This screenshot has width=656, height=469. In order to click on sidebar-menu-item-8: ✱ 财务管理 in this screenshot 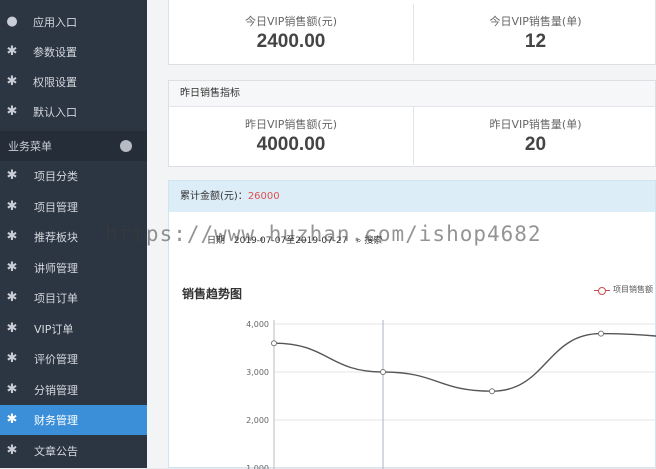, I will do `click(73, 420)`.